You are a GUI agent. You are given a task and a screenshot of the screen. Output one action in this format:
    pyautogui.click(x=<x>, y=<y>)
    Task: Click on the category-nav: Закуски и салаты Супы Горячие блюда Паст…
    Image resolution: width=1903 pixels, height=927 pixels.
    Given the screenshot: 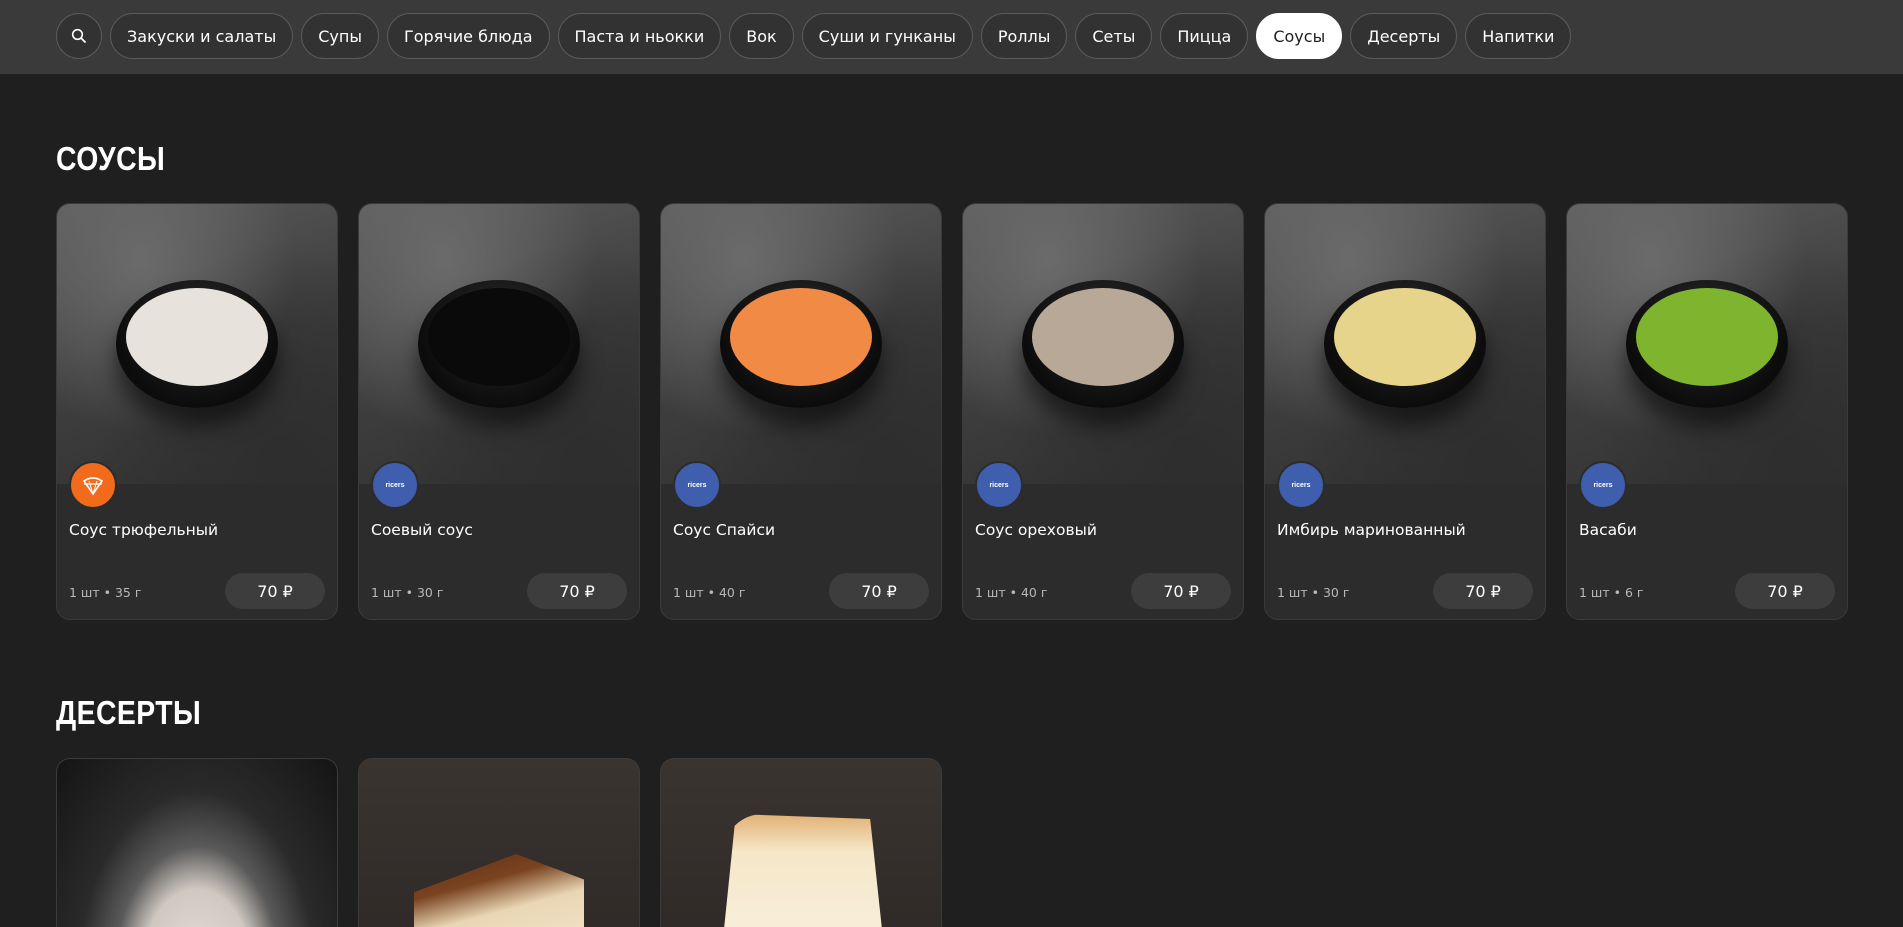 What is the action you would take?
    pyautogui.click(x=814, y=36)
    